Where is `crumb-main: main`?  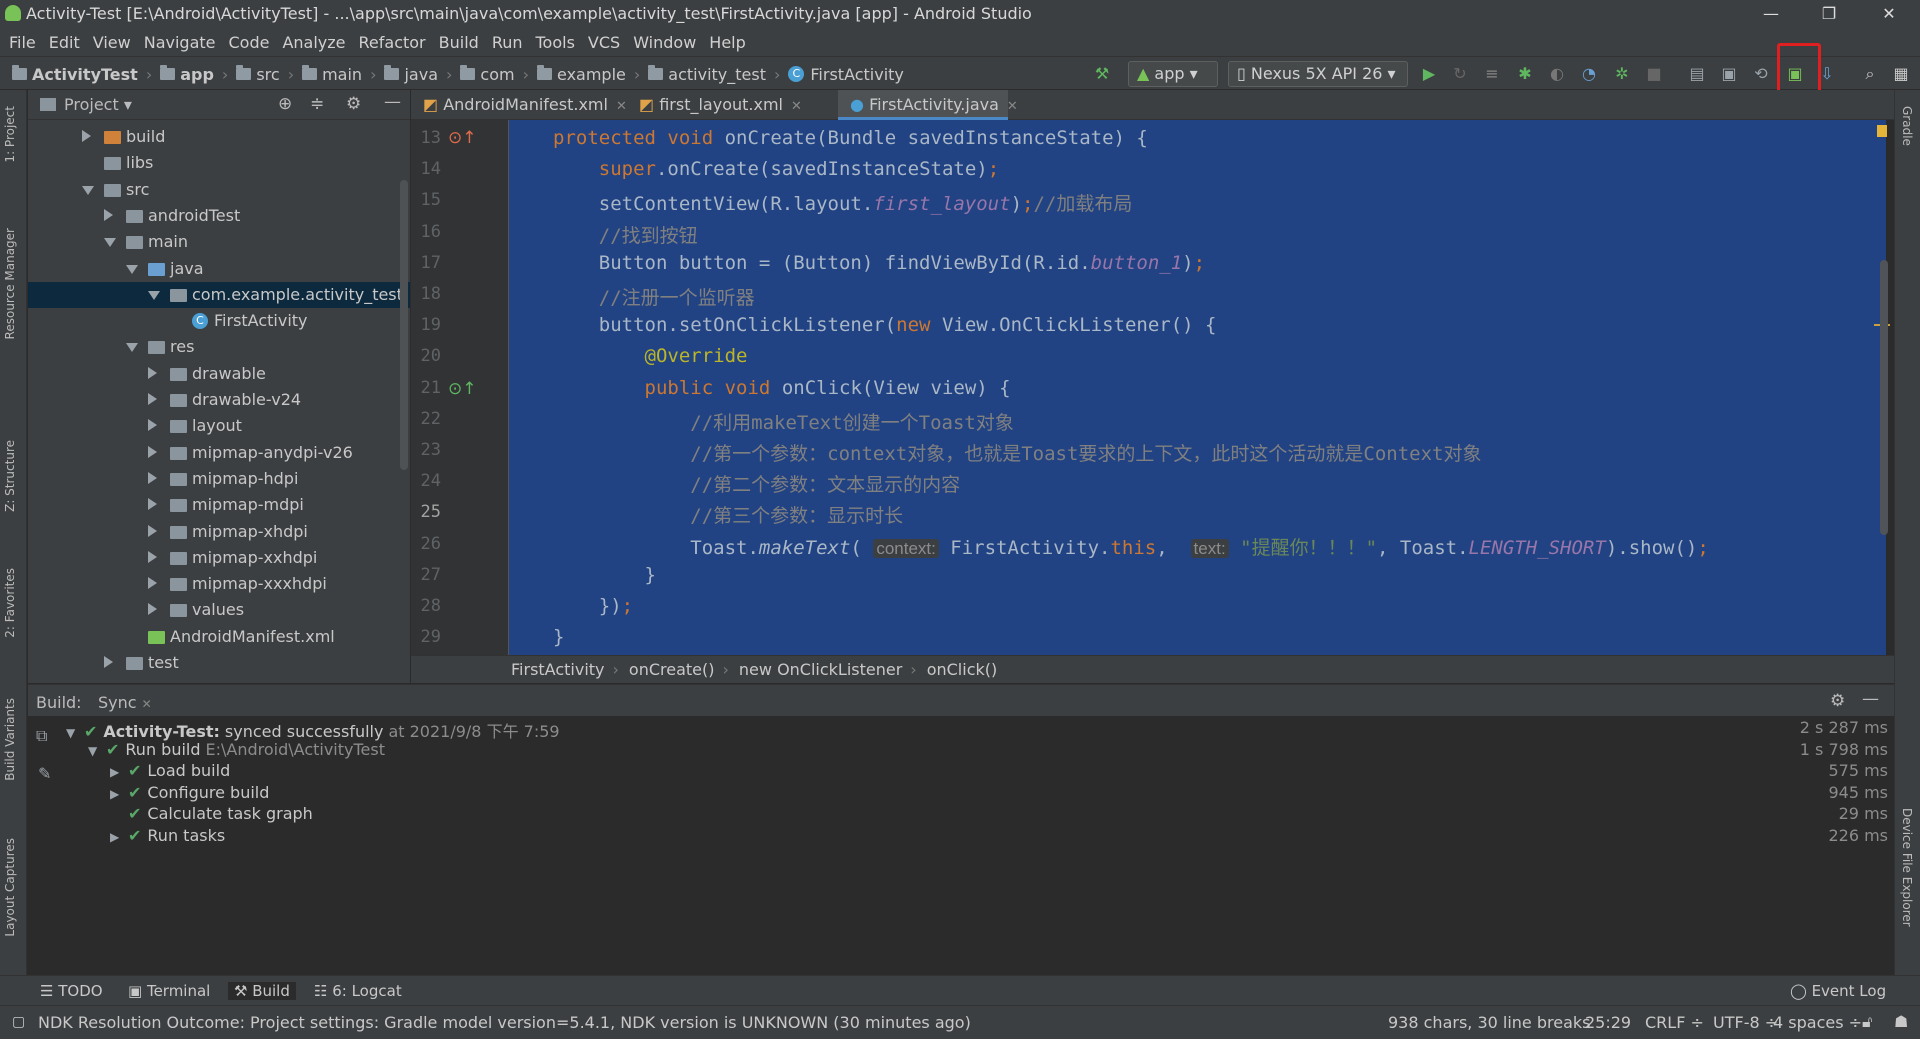 crumb-main: main is located at coordinates (332, 74).